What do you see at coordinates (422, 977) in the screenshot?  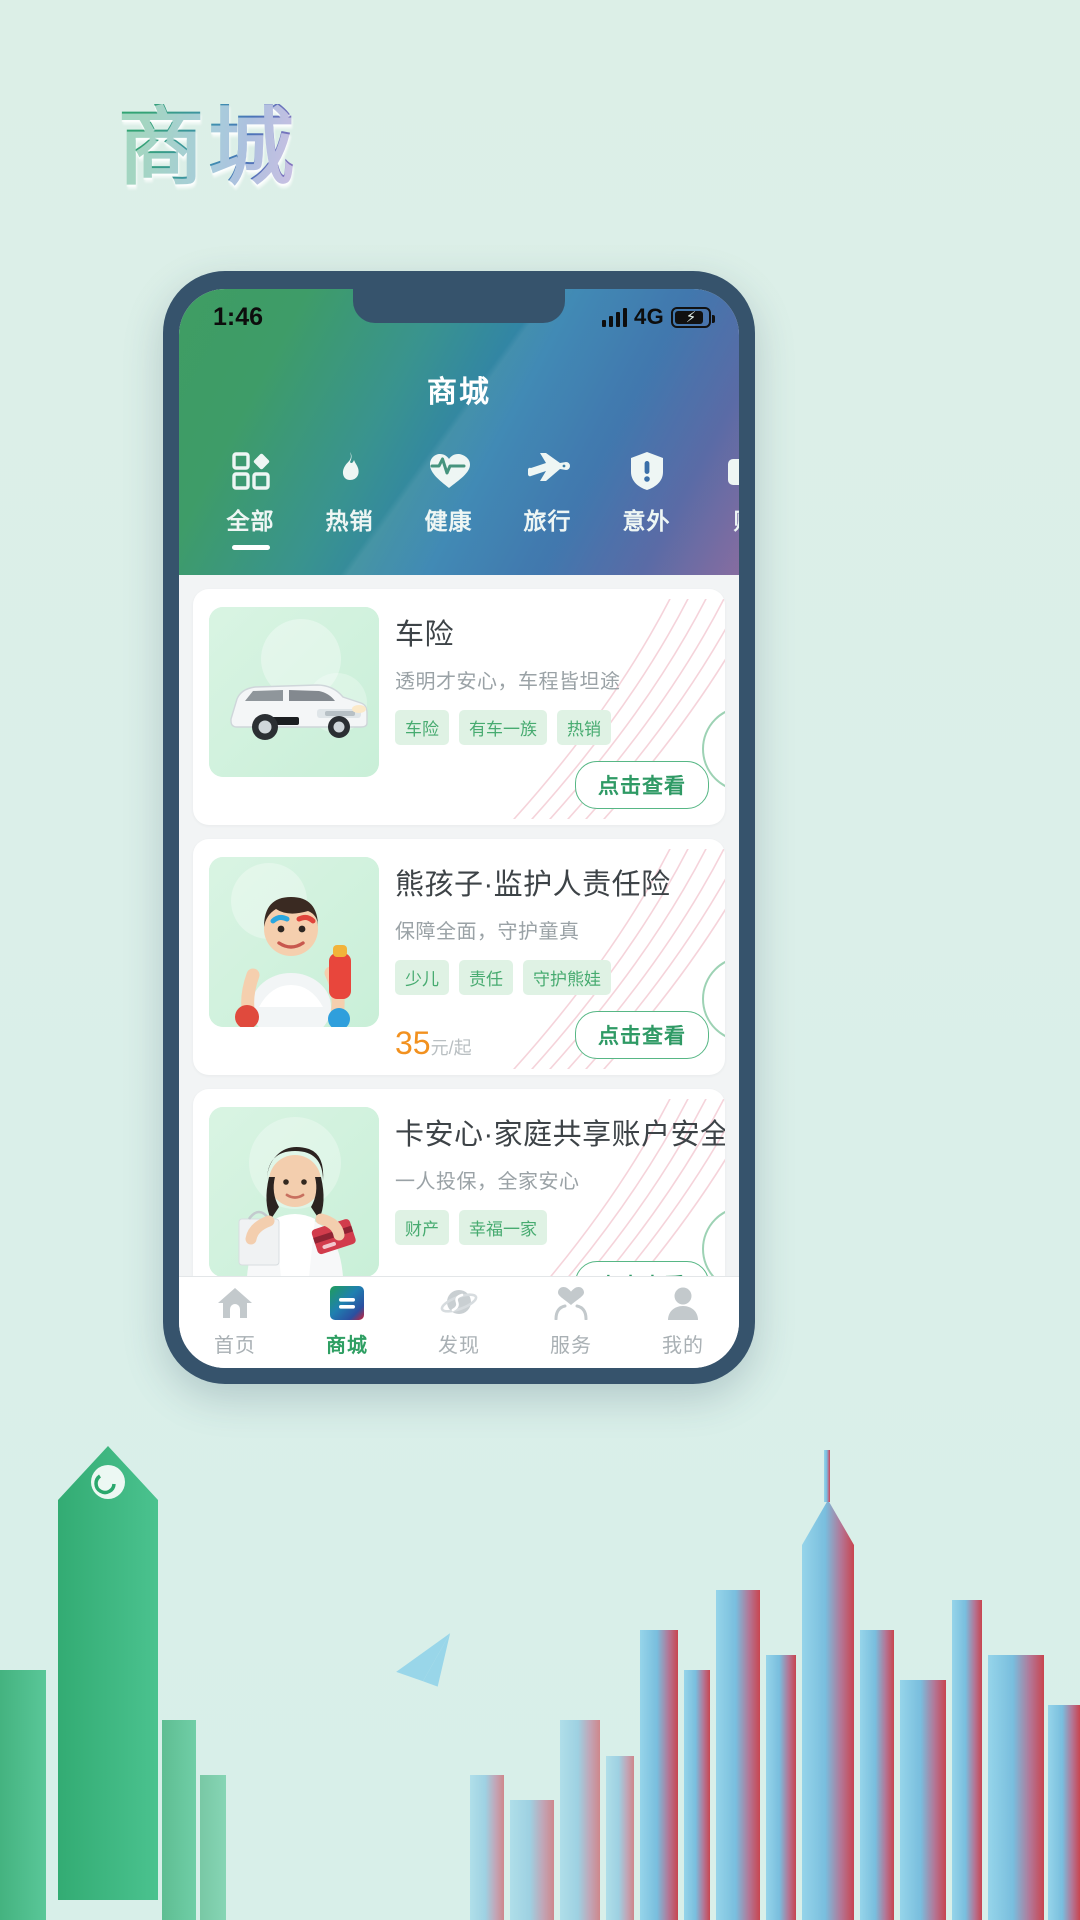 I see `product-tag: 少儿` at bounding box center [422, 977].